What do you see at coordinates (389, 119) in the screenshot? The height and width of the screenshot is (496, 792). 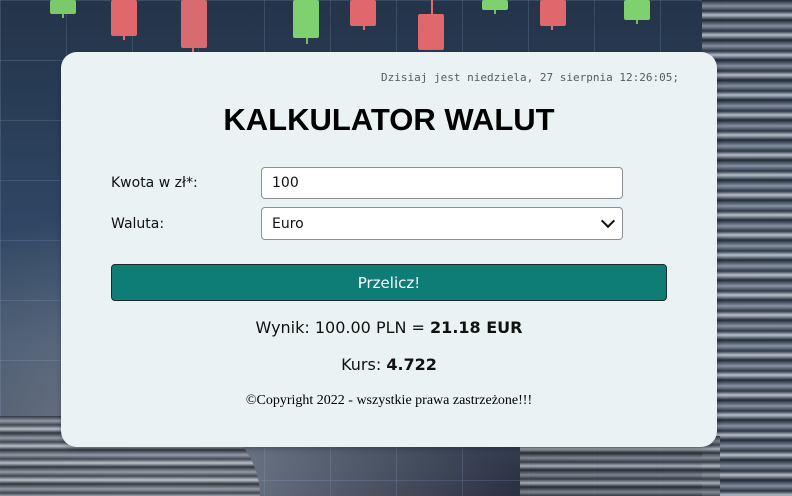 I see `page-title: KALKULATOR WALUT` at bounding box center [389, 119].